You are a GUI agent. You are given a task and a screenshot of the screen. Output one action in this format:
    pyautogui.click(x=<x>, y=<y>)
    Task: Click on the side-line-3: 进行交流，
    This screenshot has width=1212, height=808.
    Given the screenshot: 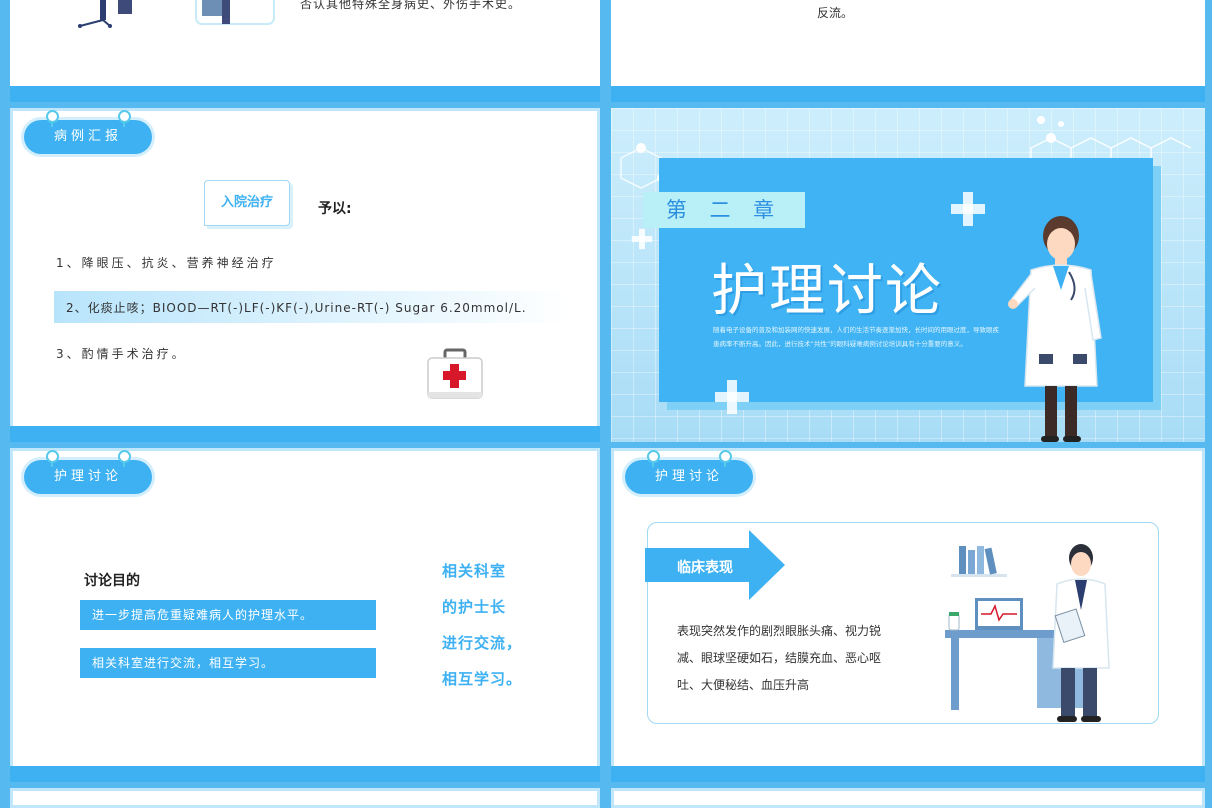 What is the action you would take?
    pyautogui.click(x=482, y=643)
    